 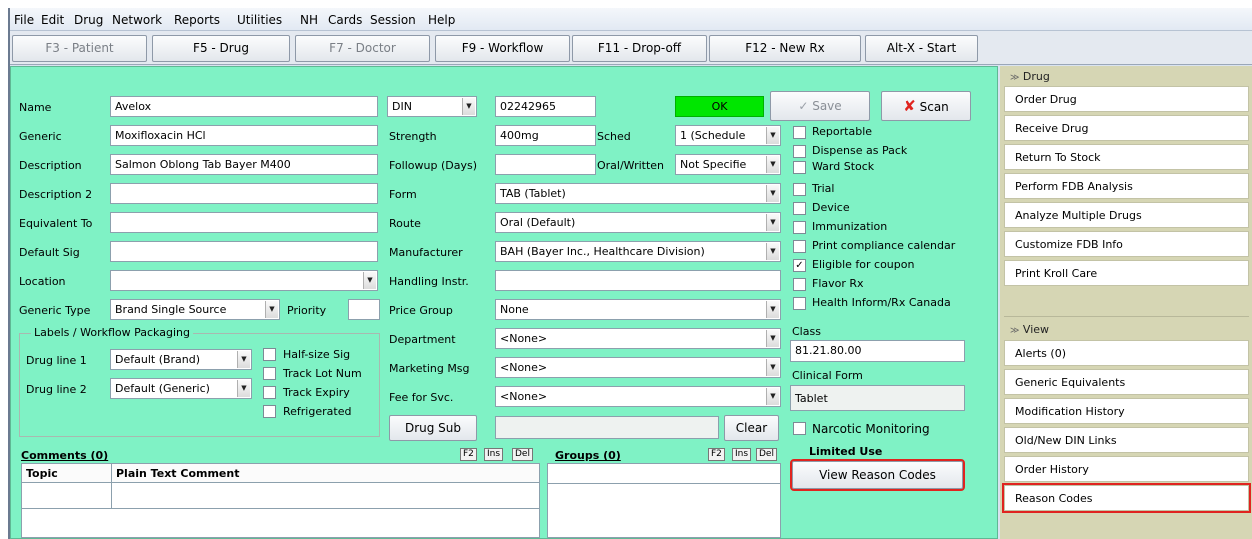 What do you see at coordinates (1126, 186) in the screenshot?
I see `side-item: Perform FDB Analysis` at bounding box center [1126, 186].